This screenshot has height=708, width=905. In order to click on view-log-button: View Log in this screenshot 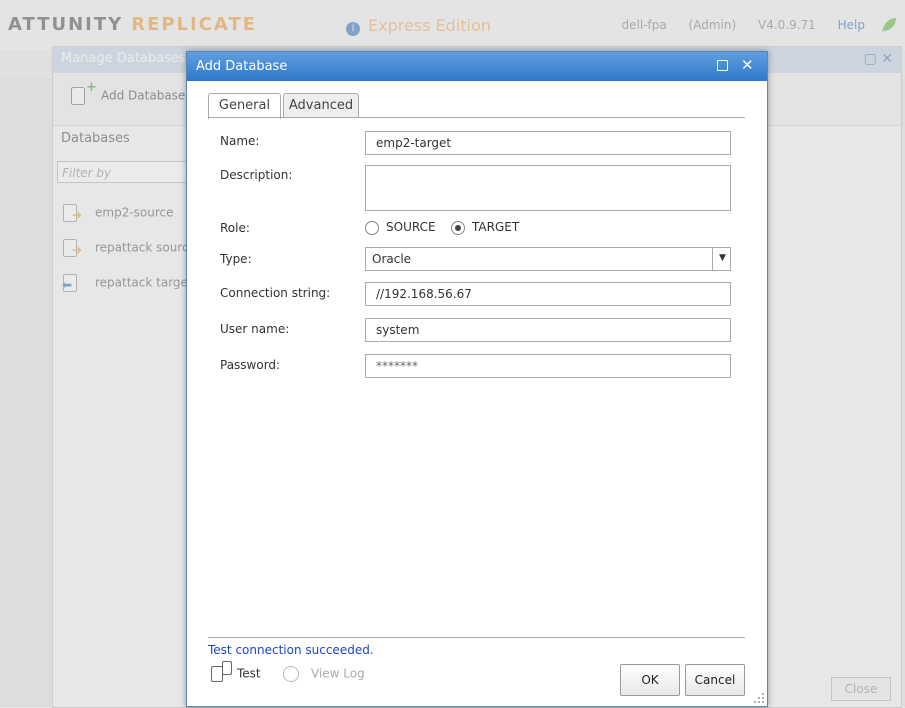, I will do `click(324, 674)`.